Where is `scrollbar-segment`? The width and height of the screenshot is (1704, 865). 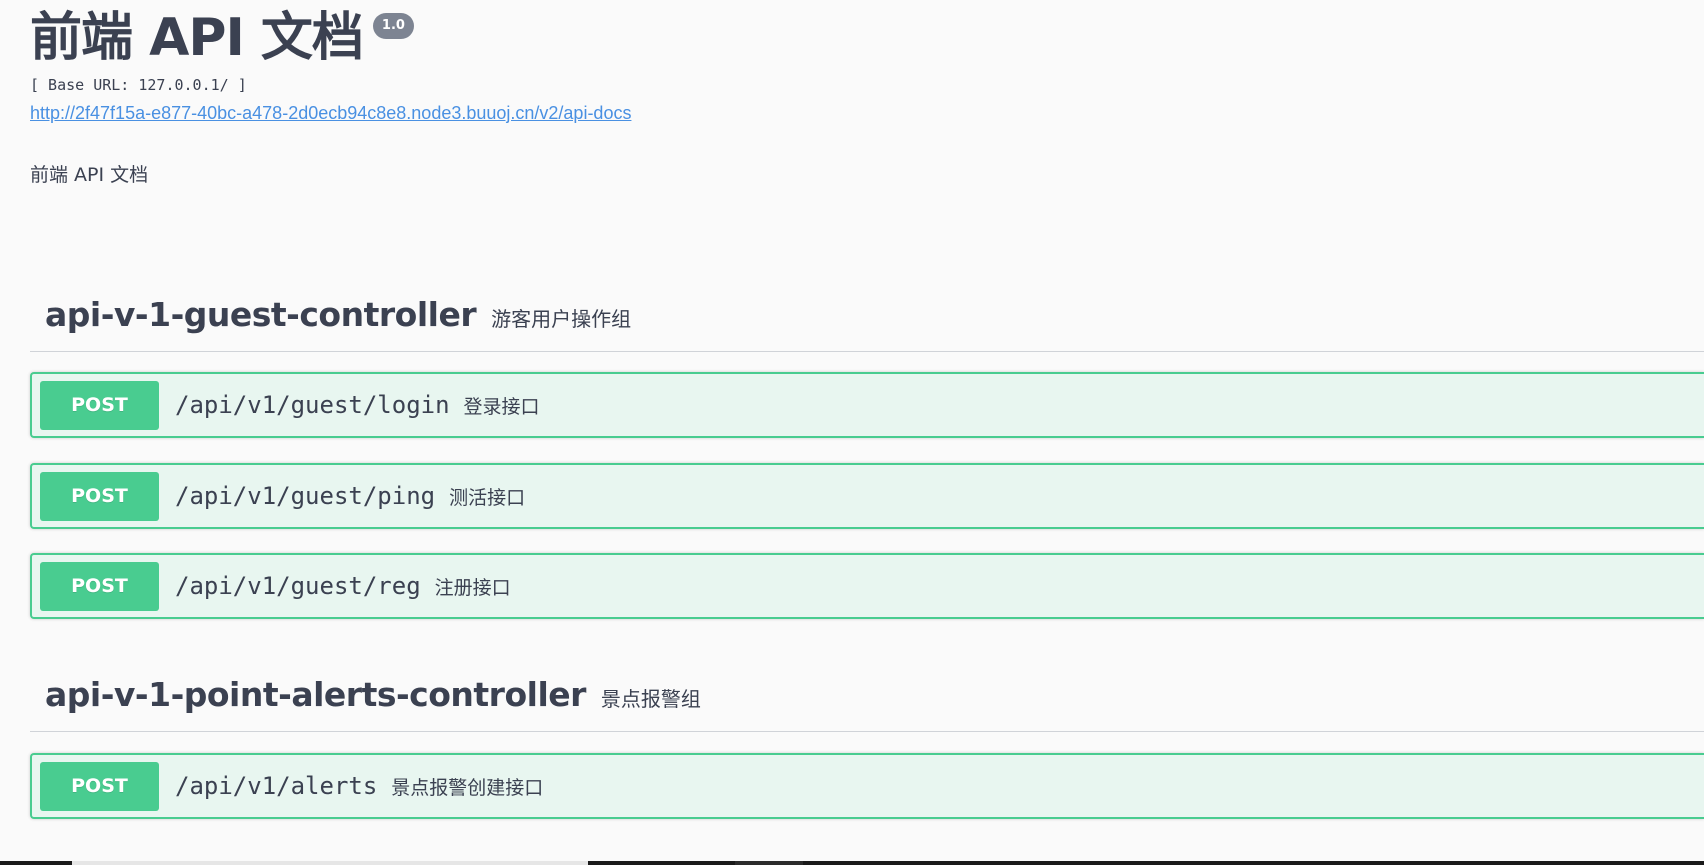 scrollbar-segment is located at coordinates (769, 863).